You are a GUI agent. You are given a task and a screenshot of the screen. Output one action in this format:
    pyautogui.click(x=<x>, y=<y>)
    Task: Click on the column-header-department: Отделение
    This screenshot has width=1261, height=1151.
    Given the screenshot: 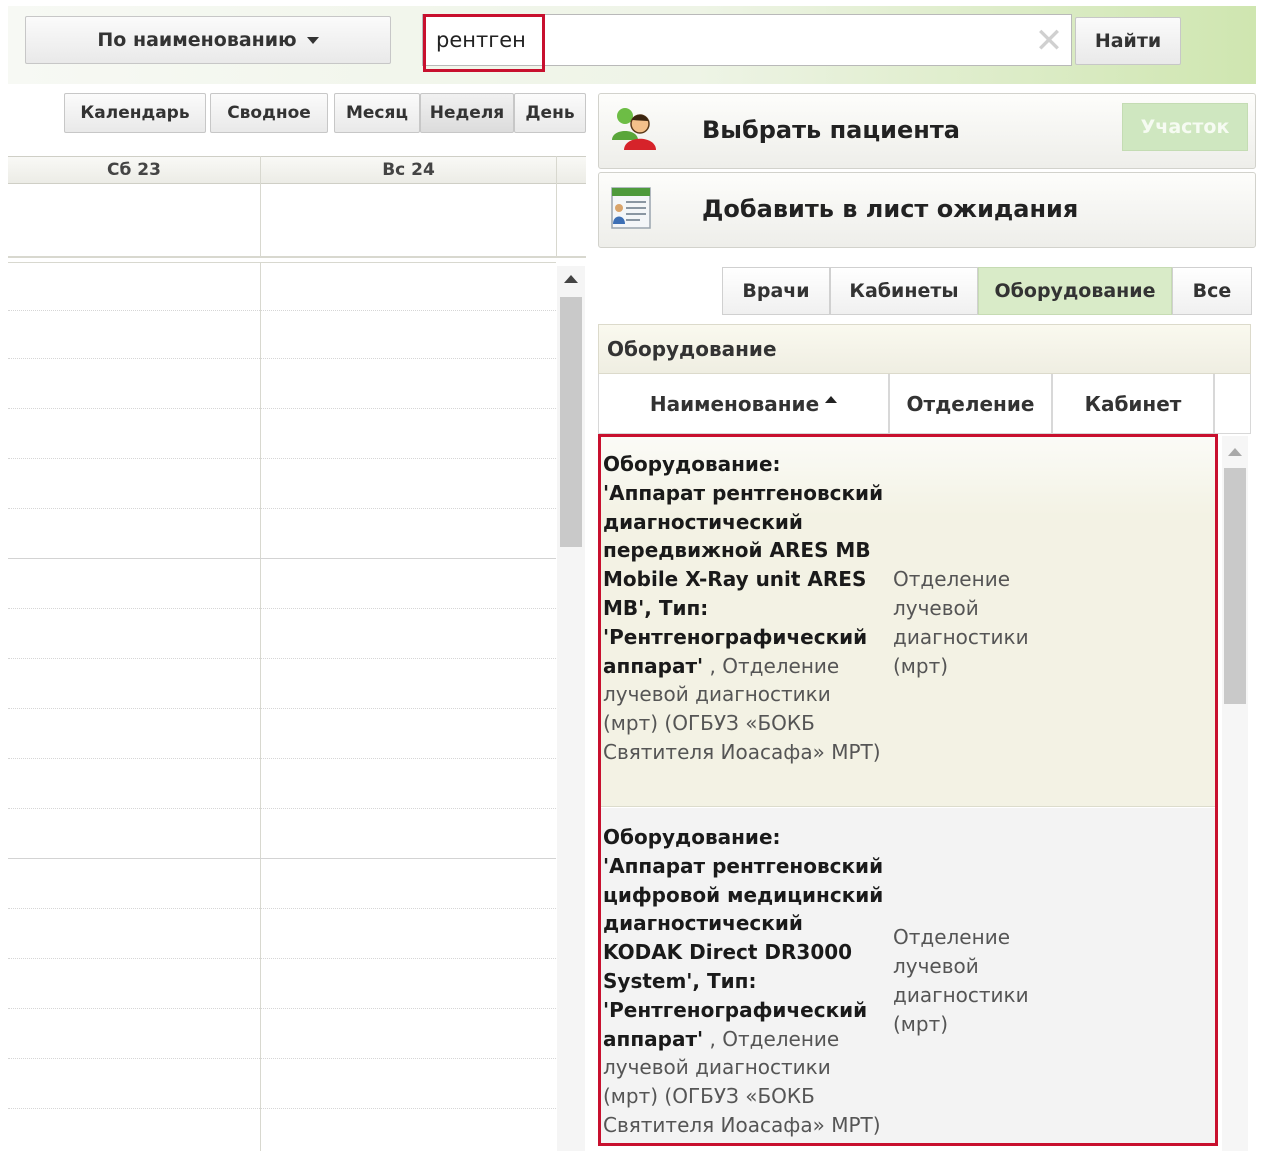 What is the action you would take?
    pyautogui.click(x=970, y=404)
    